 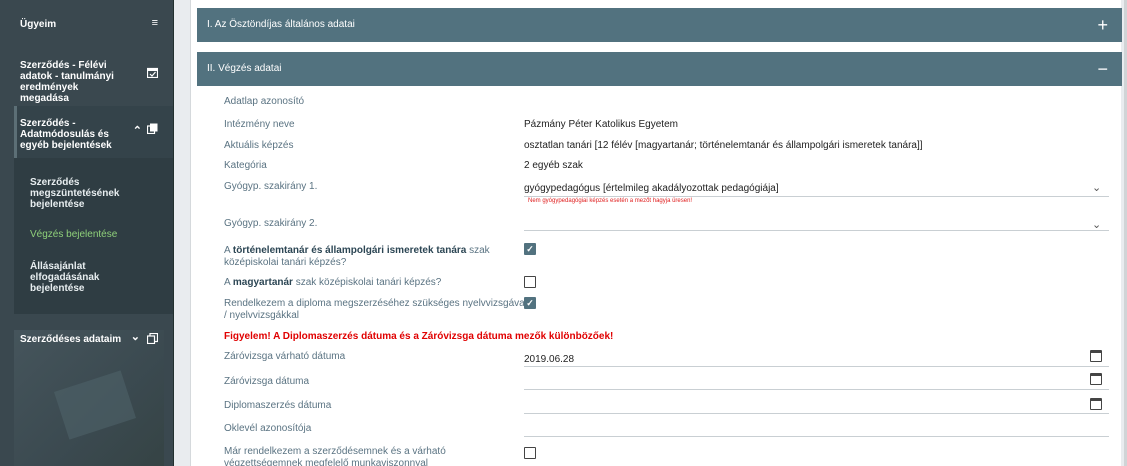 I want to click on munkaviszony-checkbox, so click(x=530, y=453).